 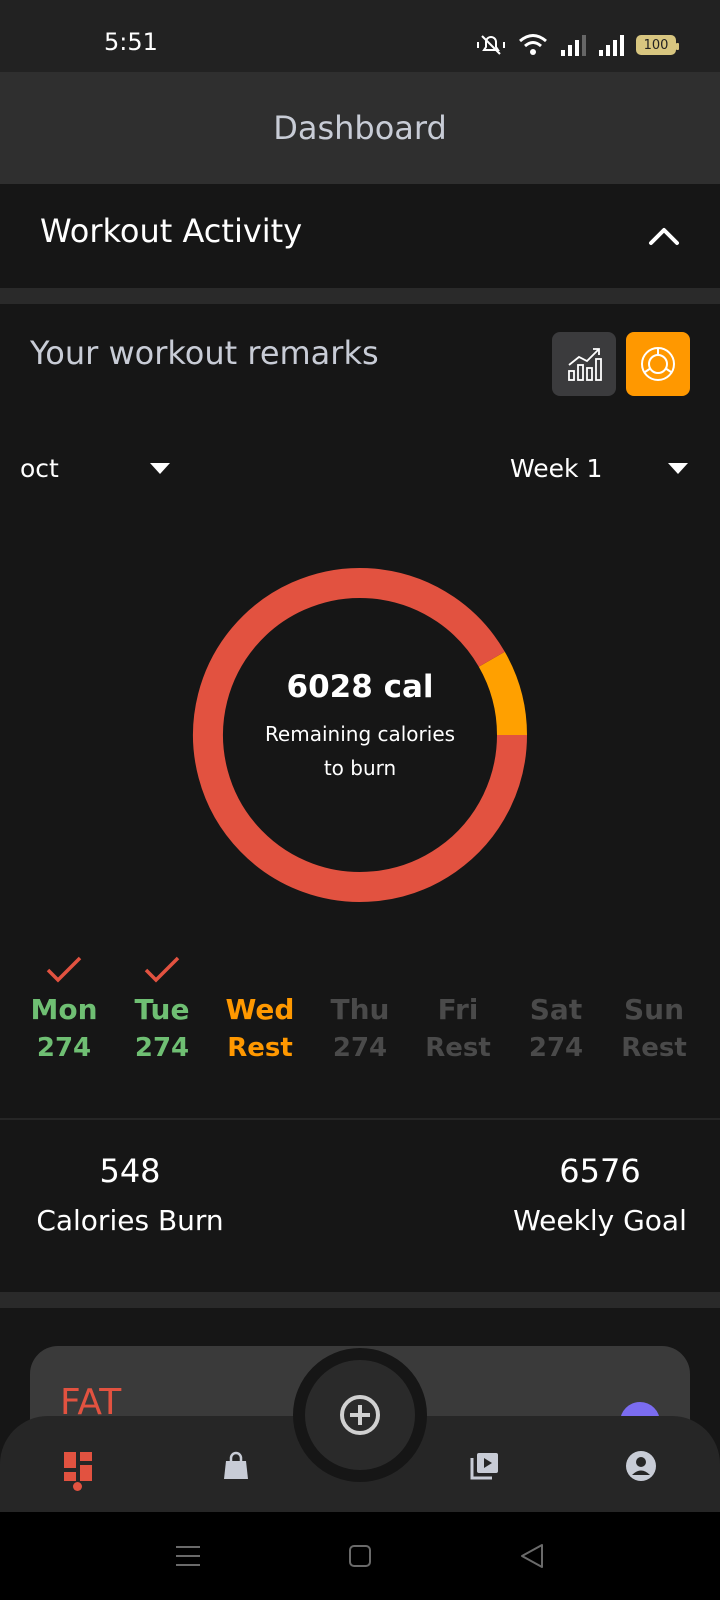 I want to click on day-tue: Tue 274, so click(x=162, y=1015).